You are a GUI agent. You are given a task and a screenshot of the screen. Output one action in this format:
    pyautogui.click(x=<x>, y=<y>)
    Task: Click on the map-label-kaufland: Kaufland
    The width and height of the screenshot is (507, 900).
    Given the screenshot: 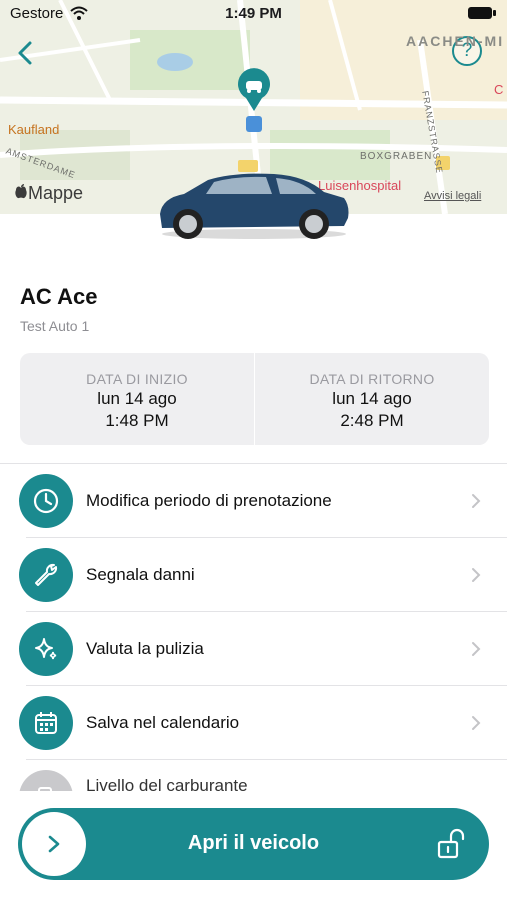 What is the action you would take?
    pyautogui.click(x=34, y=129)
    